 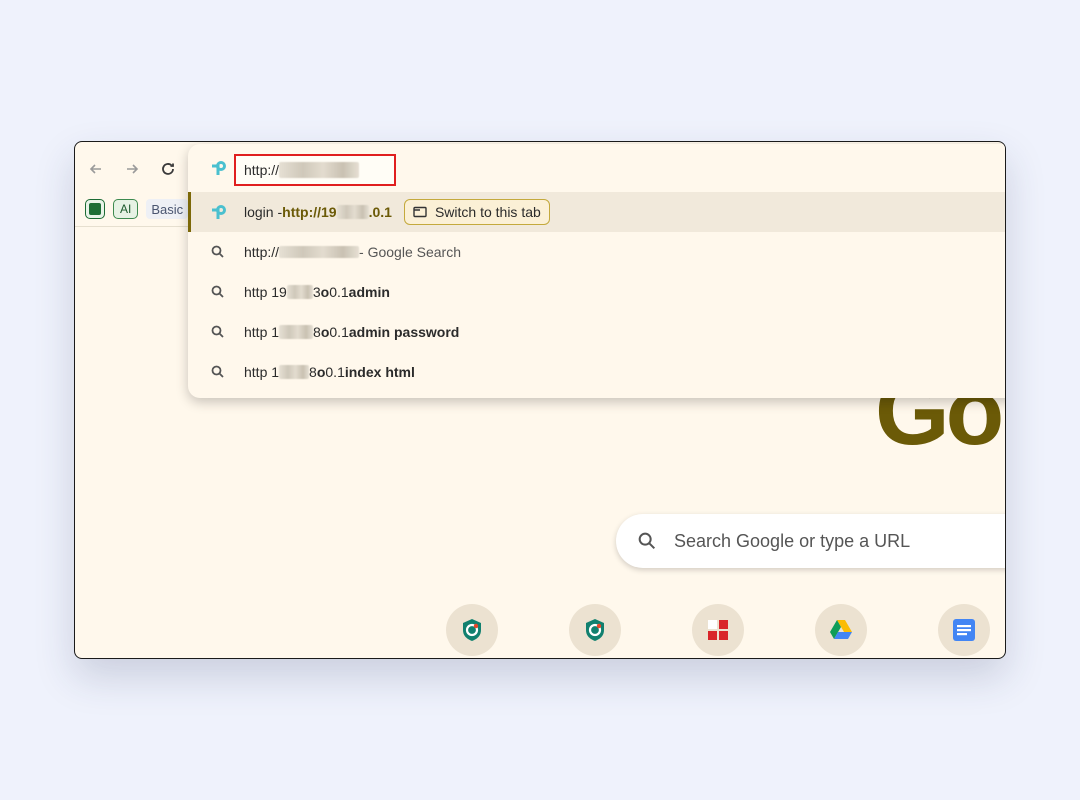 What do you see at coordinates (596, 252) in the screenshot?
I see `suggestion-row: http:// - Google Search` at bounding box center [596, 252].